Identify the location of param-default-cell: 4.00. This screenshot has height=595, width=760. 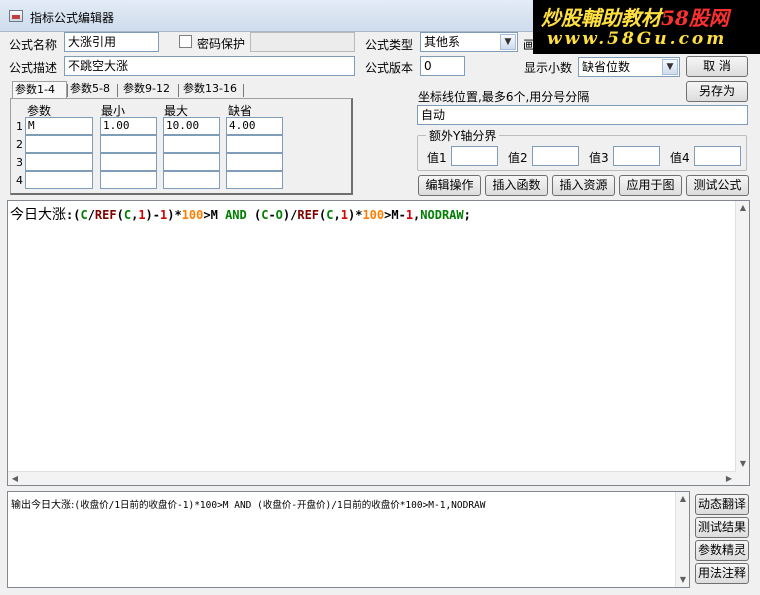
(254, 126).